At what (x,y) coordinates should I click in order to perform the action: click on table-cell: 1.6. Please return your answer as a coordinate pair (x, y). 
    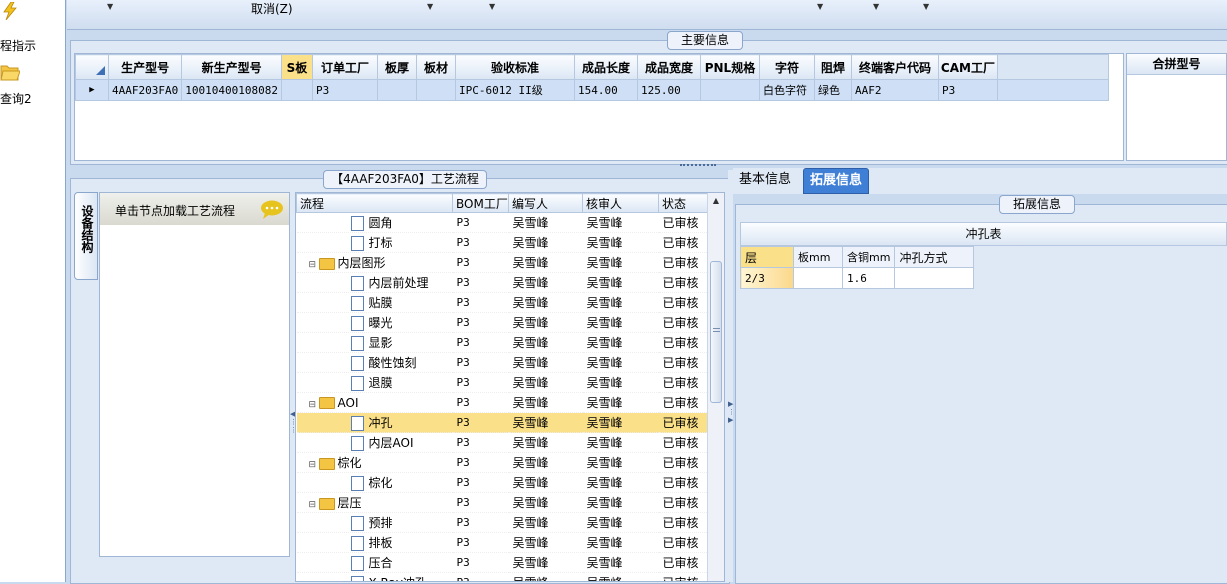
    Looking at the image, I should click on (868, 278).